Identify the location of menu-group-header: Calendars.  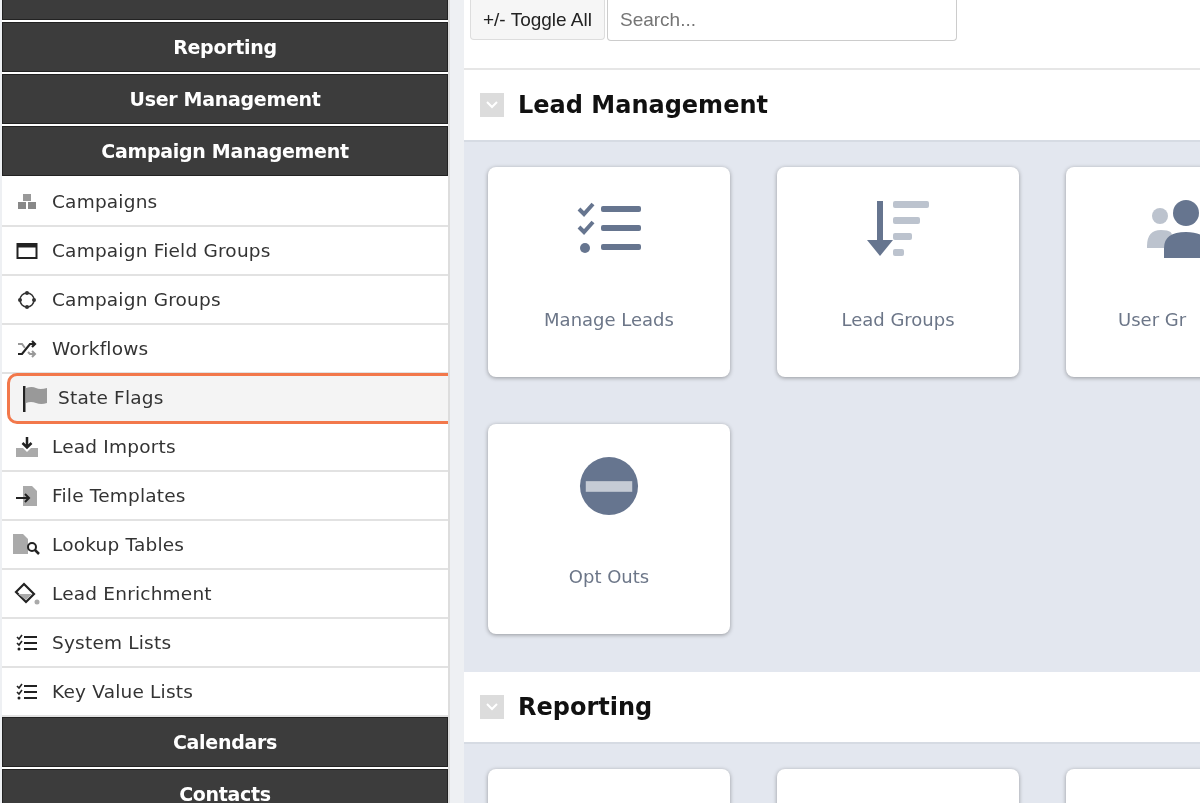
(225, 742).